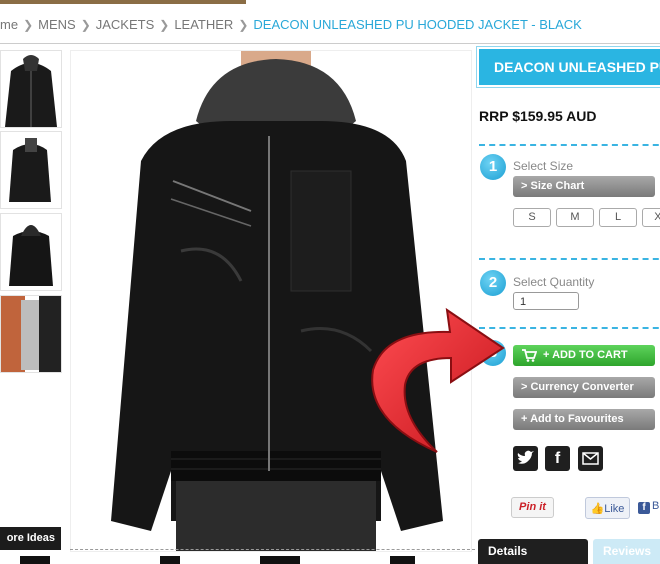 The image size is (660, 564). What do you see at coordinates (584, 419) in the screenshot?
I see `add-to-favourites-button: + Add to Favourites` at bounding box center [584, 419].